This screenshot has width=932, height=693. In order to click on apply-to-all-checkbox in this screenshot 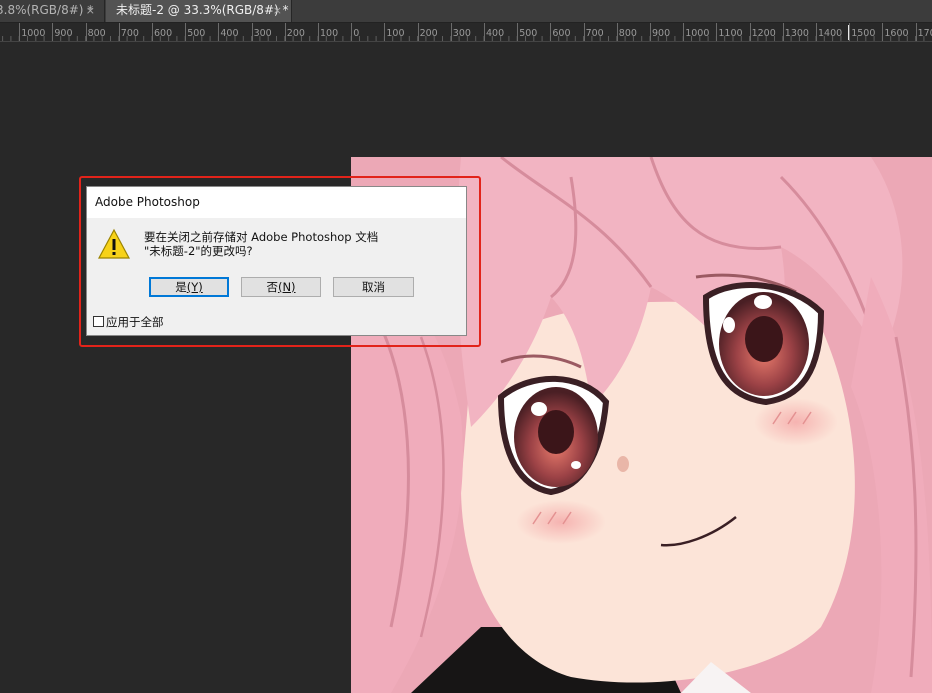, I will do `click(98, 321)`.